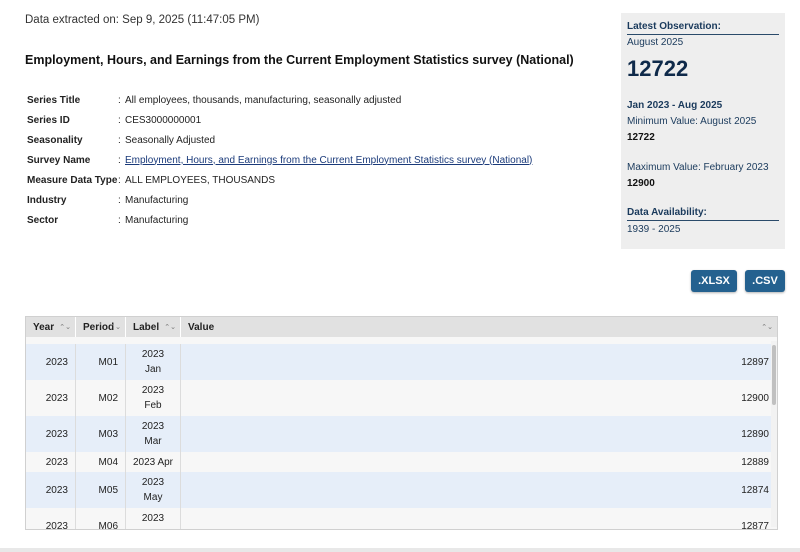 The image size is (800, 552). I want to click on cell-label: 2023 Feb, so click(153, 398).